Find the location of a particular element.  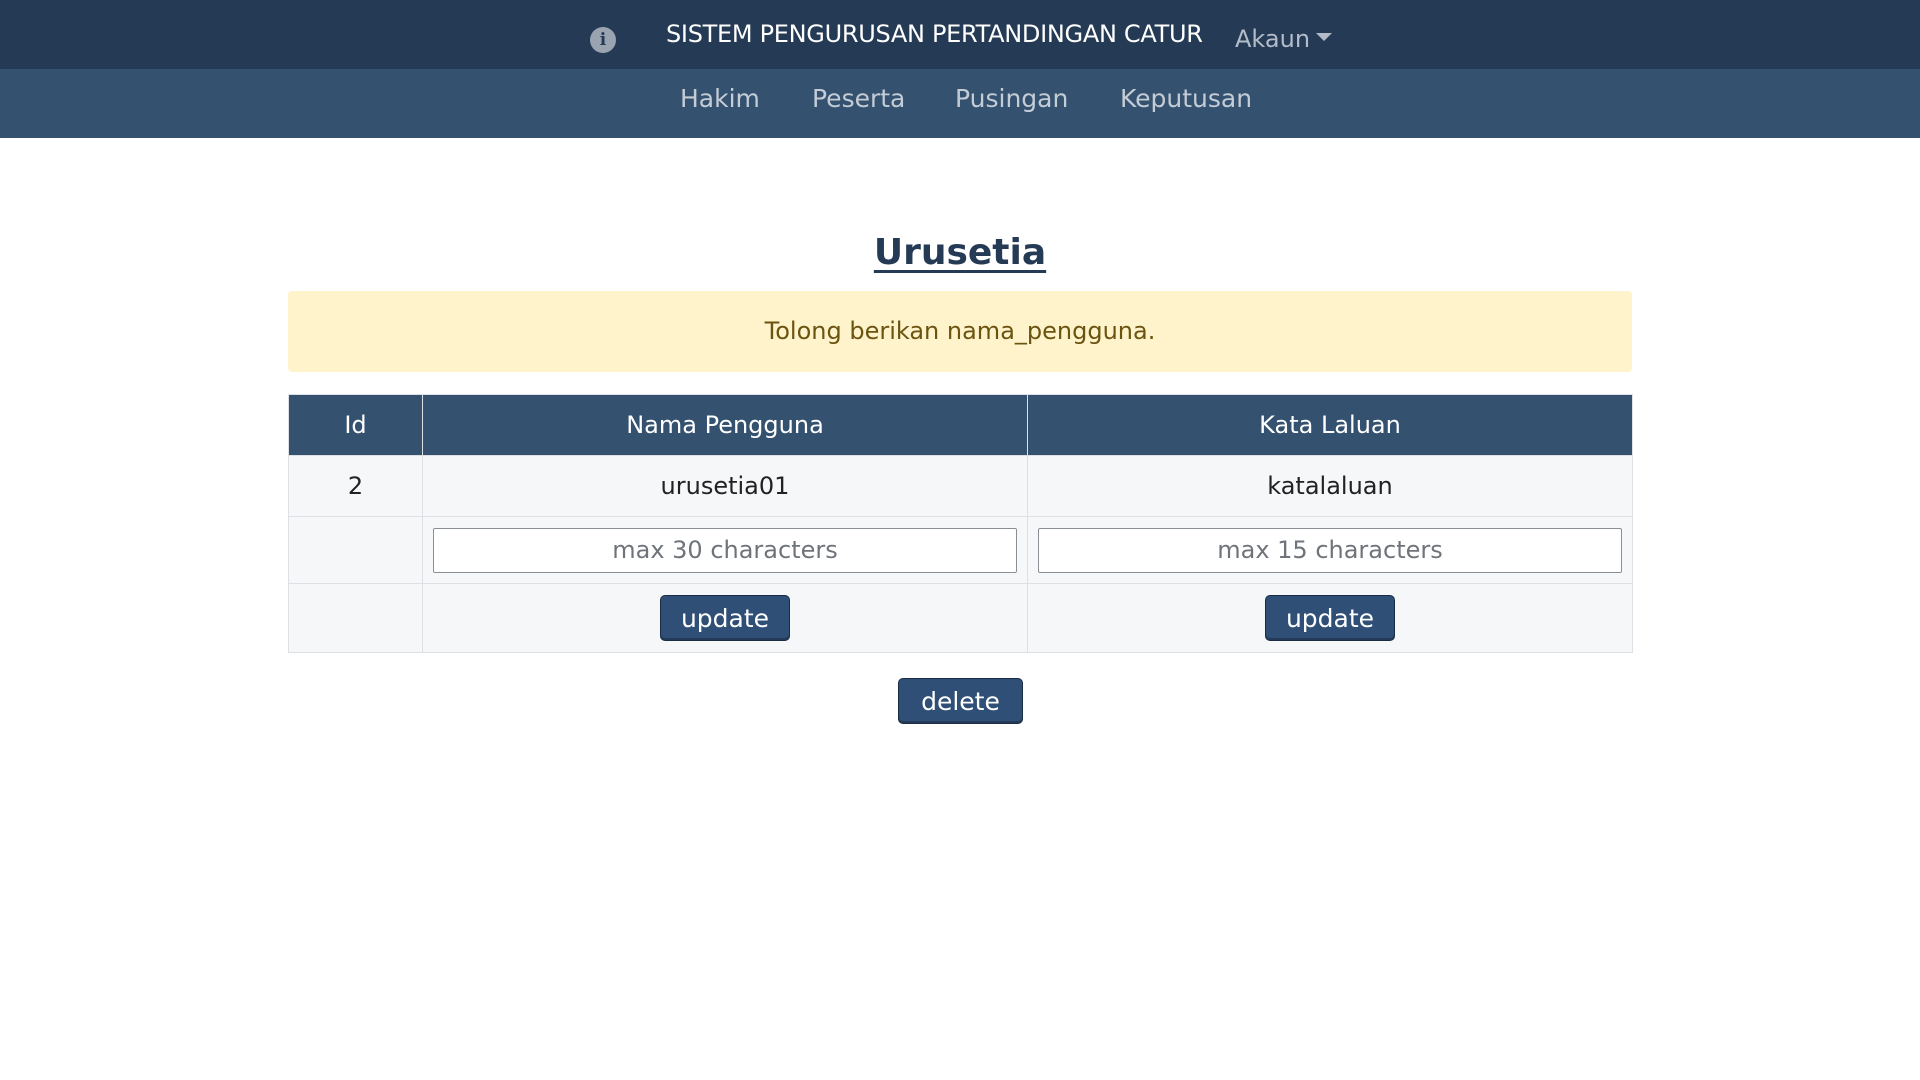

header-id: Id is located at coordinates (355, 425).